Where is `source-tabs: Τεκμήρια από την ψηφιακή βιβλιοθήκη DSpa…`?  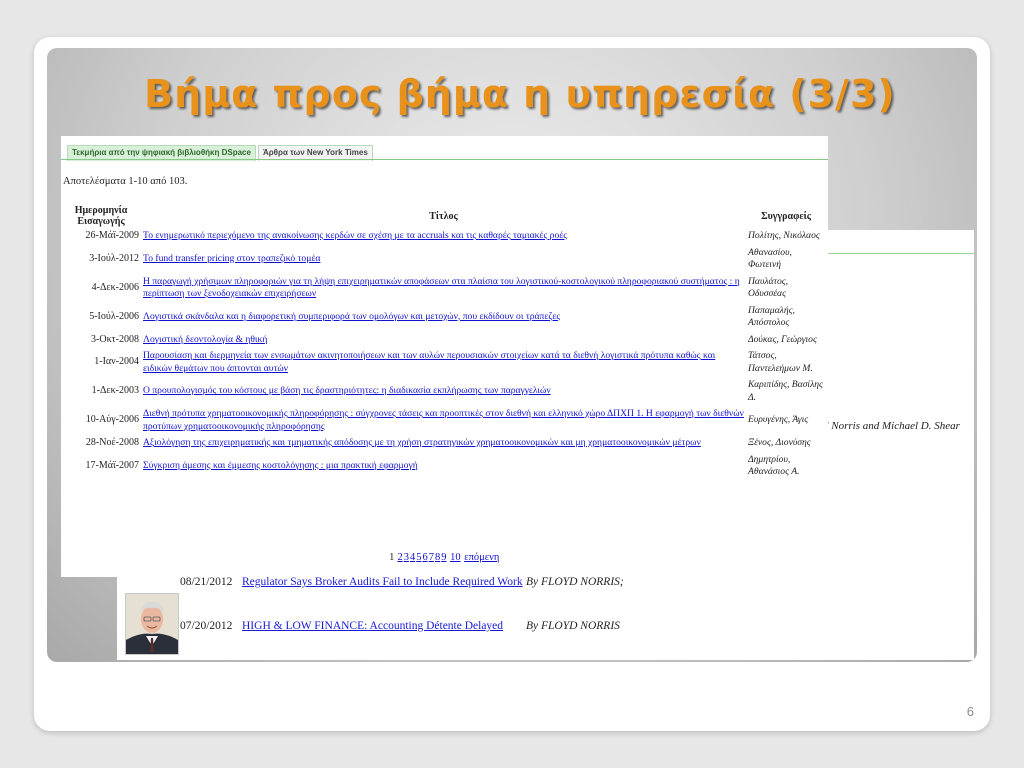 source-tabs: Τεκμήρια από την ψηφιακή βιβλιοθήκη DSpa… is located at coordinates (221, 153).